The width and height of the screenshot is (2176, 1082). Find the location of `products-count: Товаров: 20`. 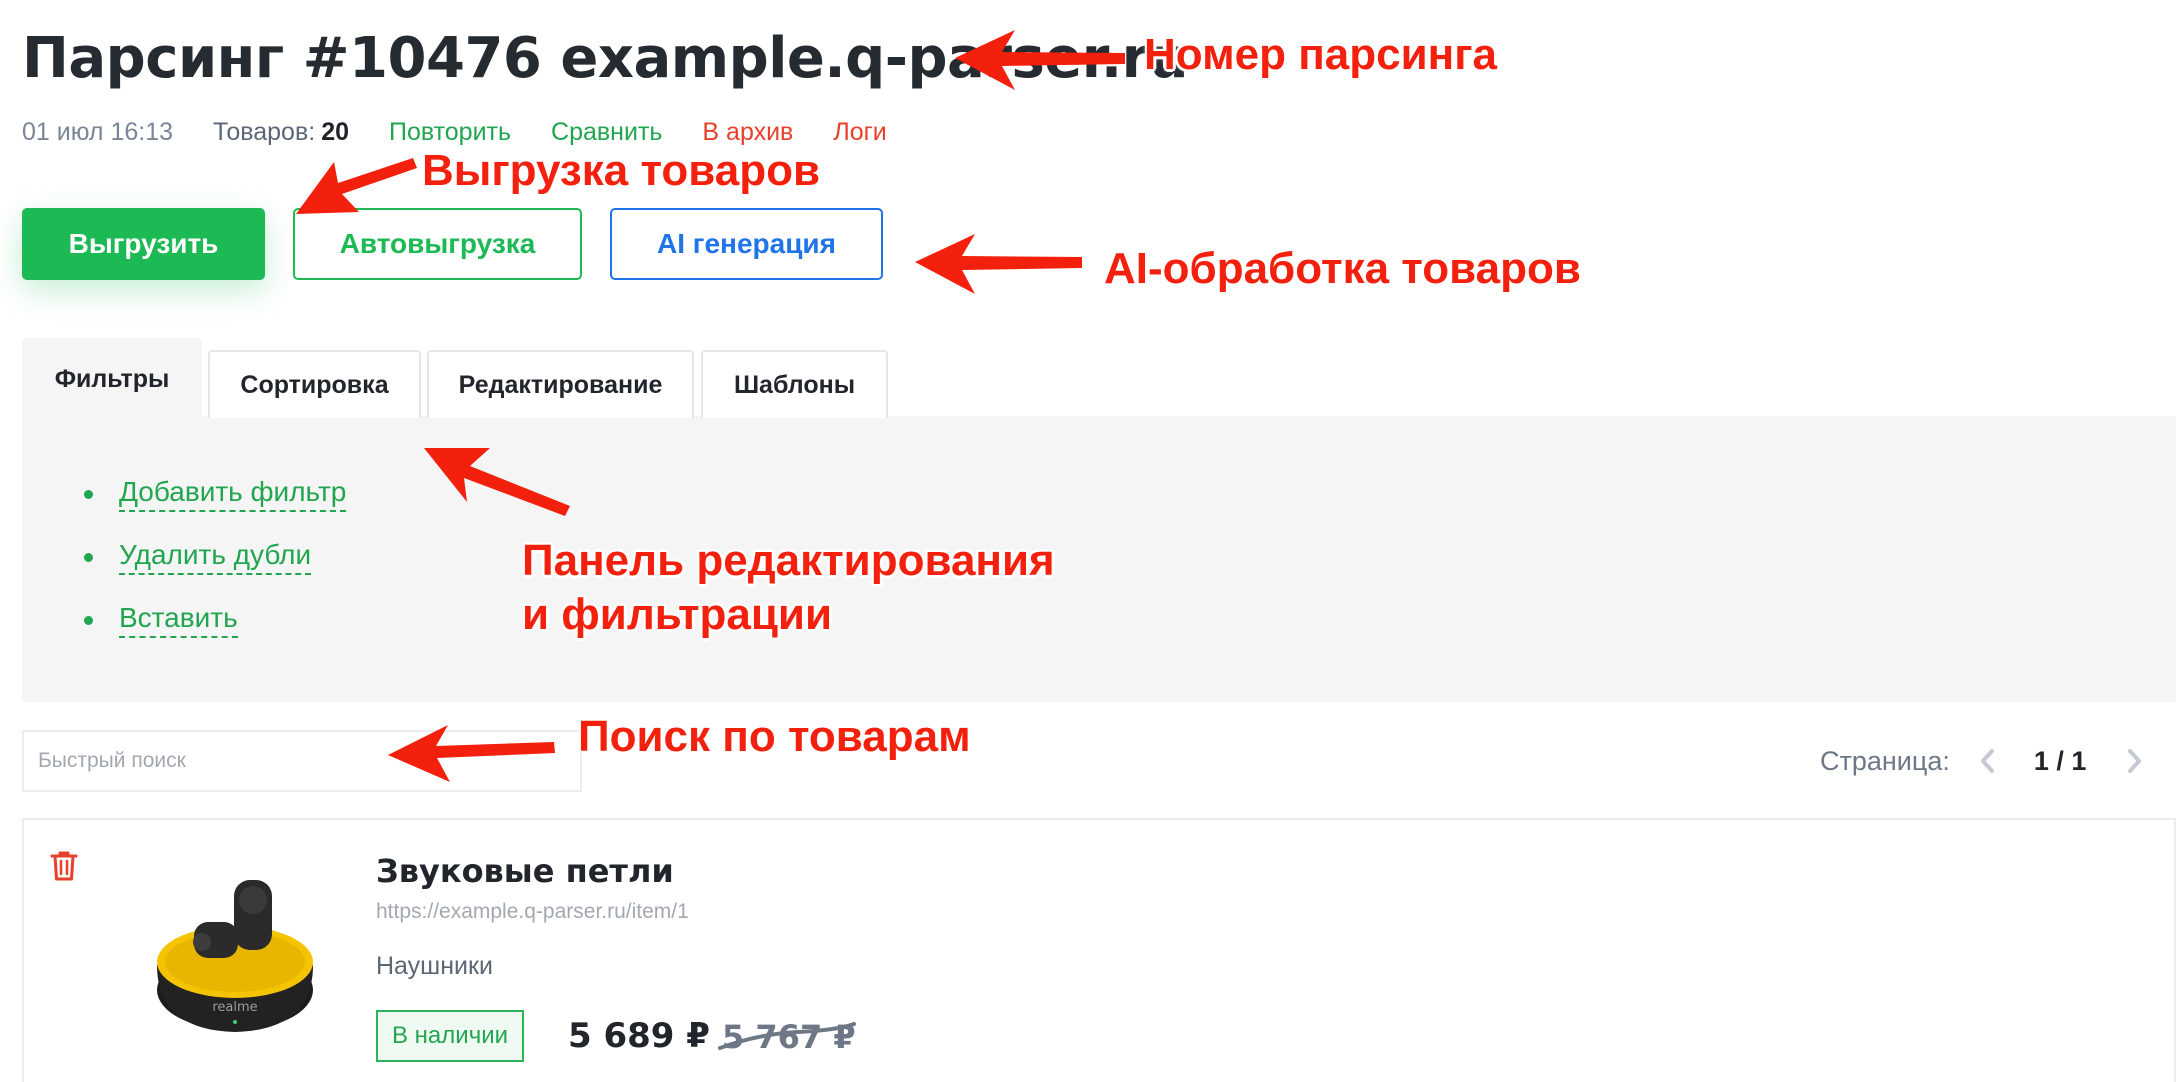

products-count: Товаров: 20 is located at coordinates (281, 132).